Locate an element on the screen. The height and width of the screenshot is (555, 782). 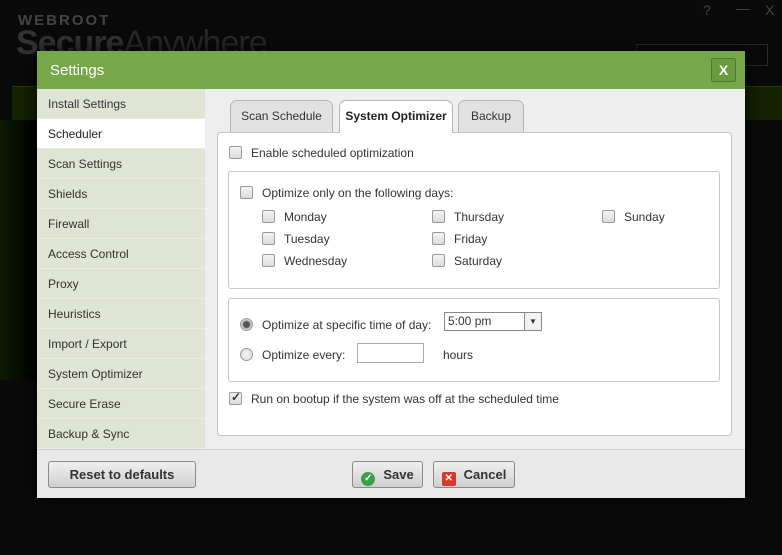
save-button: ✓ Save is located at coordinates (387, 474).